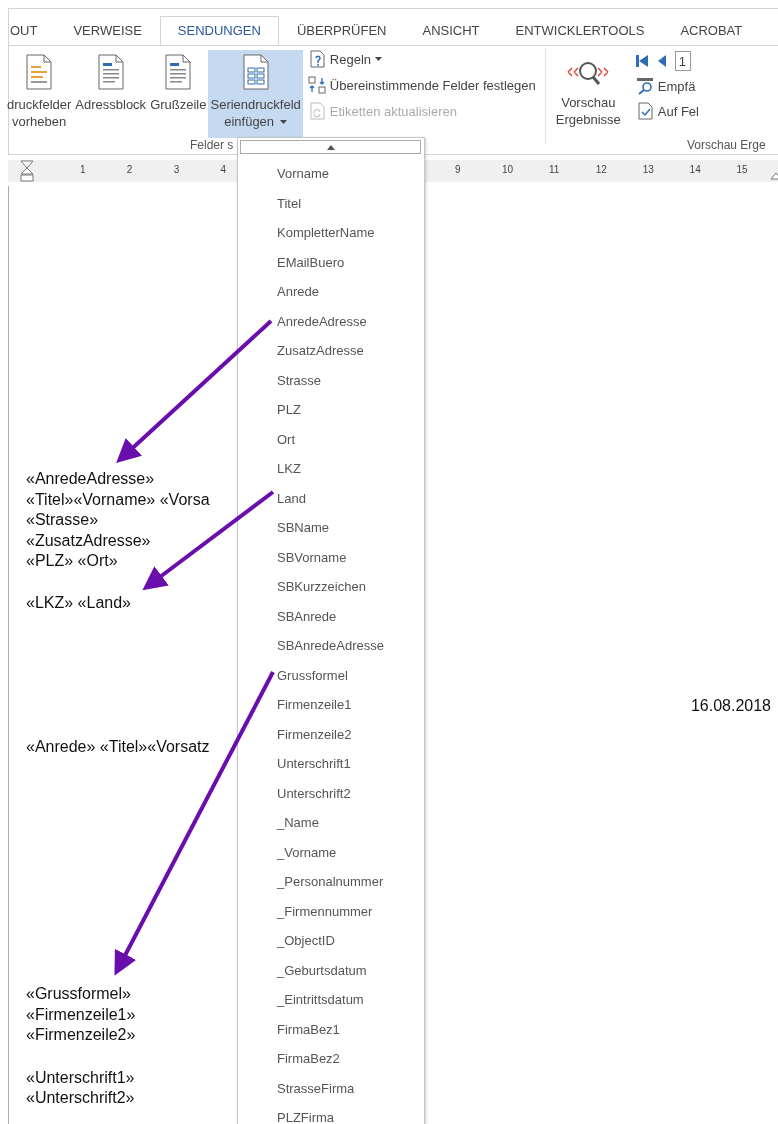 The width and height of the screenshot is (778, 1124). What do you see at coordinates (331, 410) in the screenshot?
I see `menu-item: PLZ` at bounding box center [331, 410].